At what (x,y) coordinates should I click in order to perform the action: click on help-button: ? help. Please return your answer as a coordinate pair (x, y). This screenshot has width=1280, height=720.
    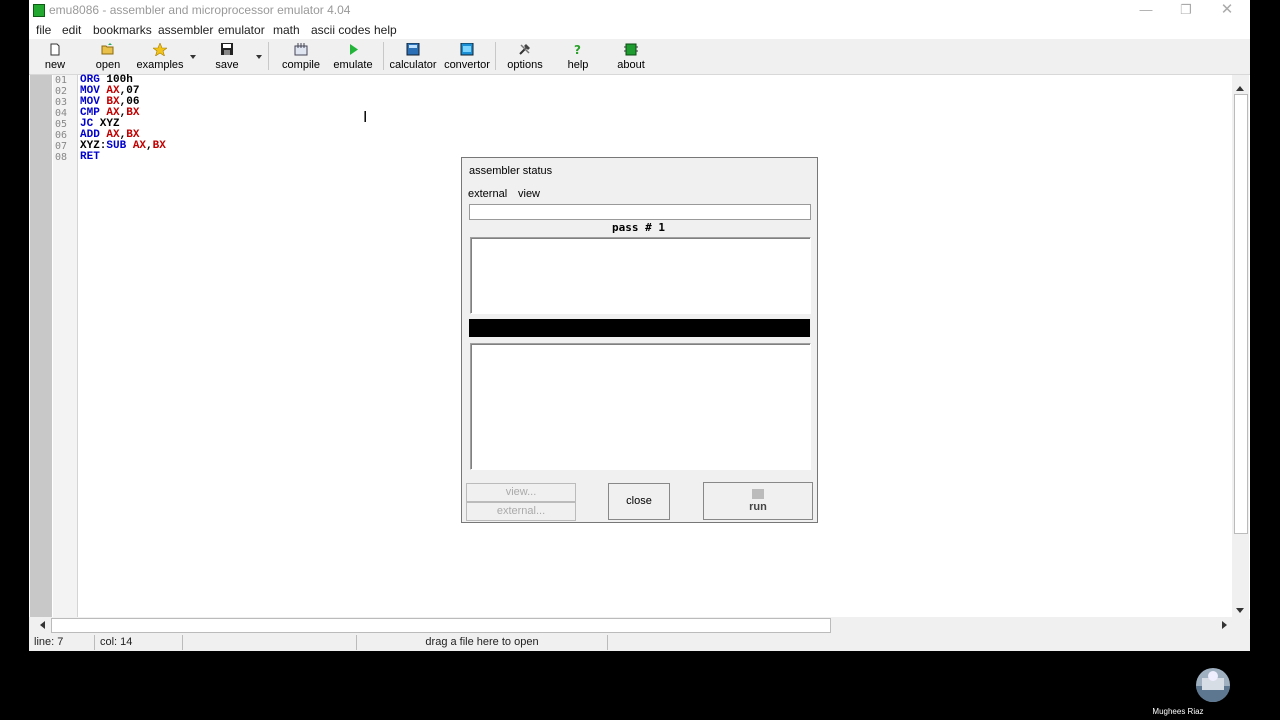
    Looking at the image, I should click on (578, 57).